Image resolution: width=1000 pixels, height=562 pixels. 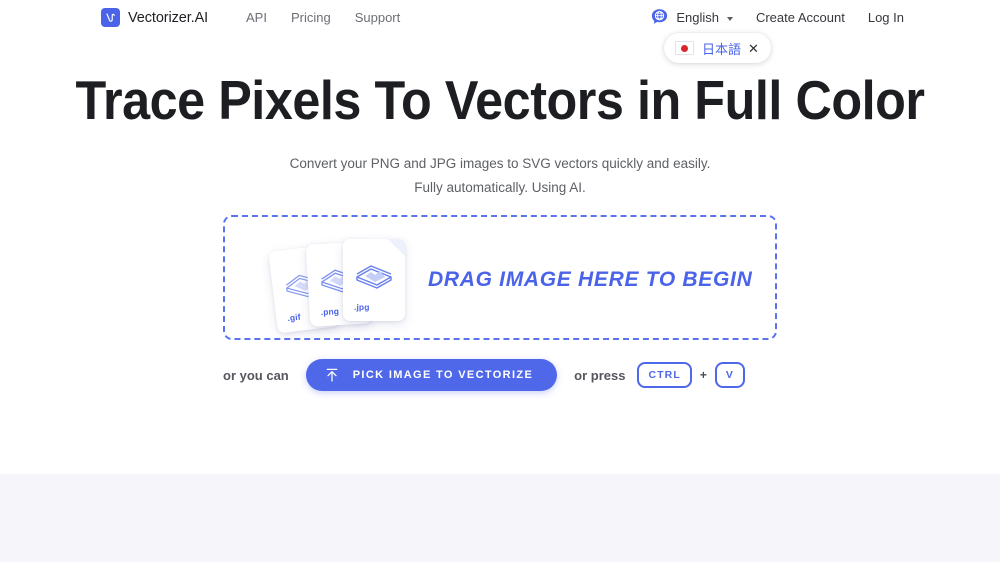 I want to click on page-title: Trace Pixels To Vectors in Full Color, so click(x=500, y=100).